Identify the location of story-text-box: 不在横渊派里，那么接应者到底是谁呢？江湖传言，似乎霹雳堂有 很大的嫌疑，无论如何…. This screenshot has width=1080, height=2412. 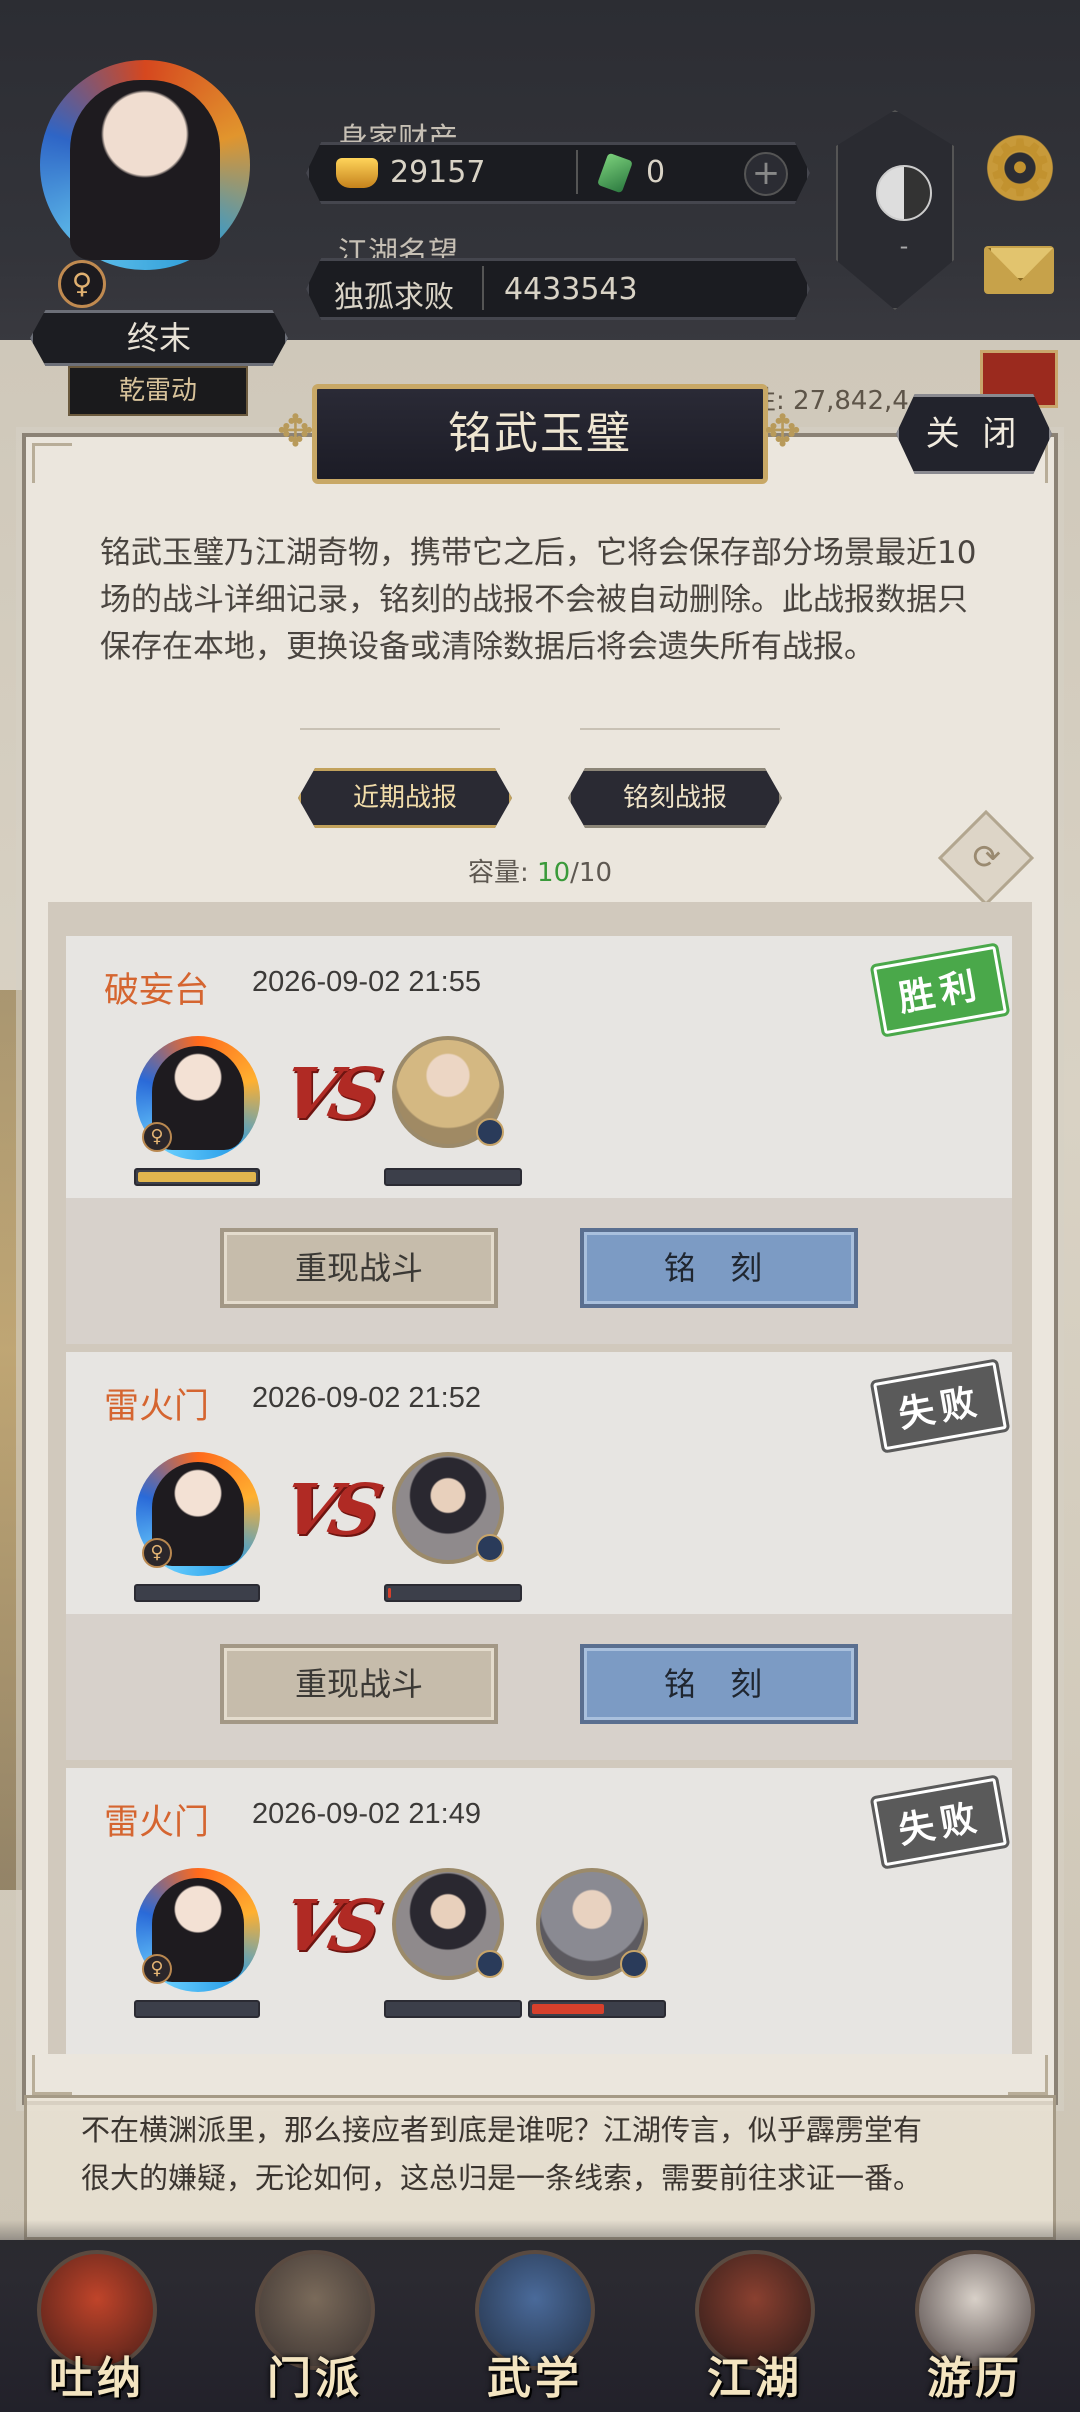
(540, 2167).